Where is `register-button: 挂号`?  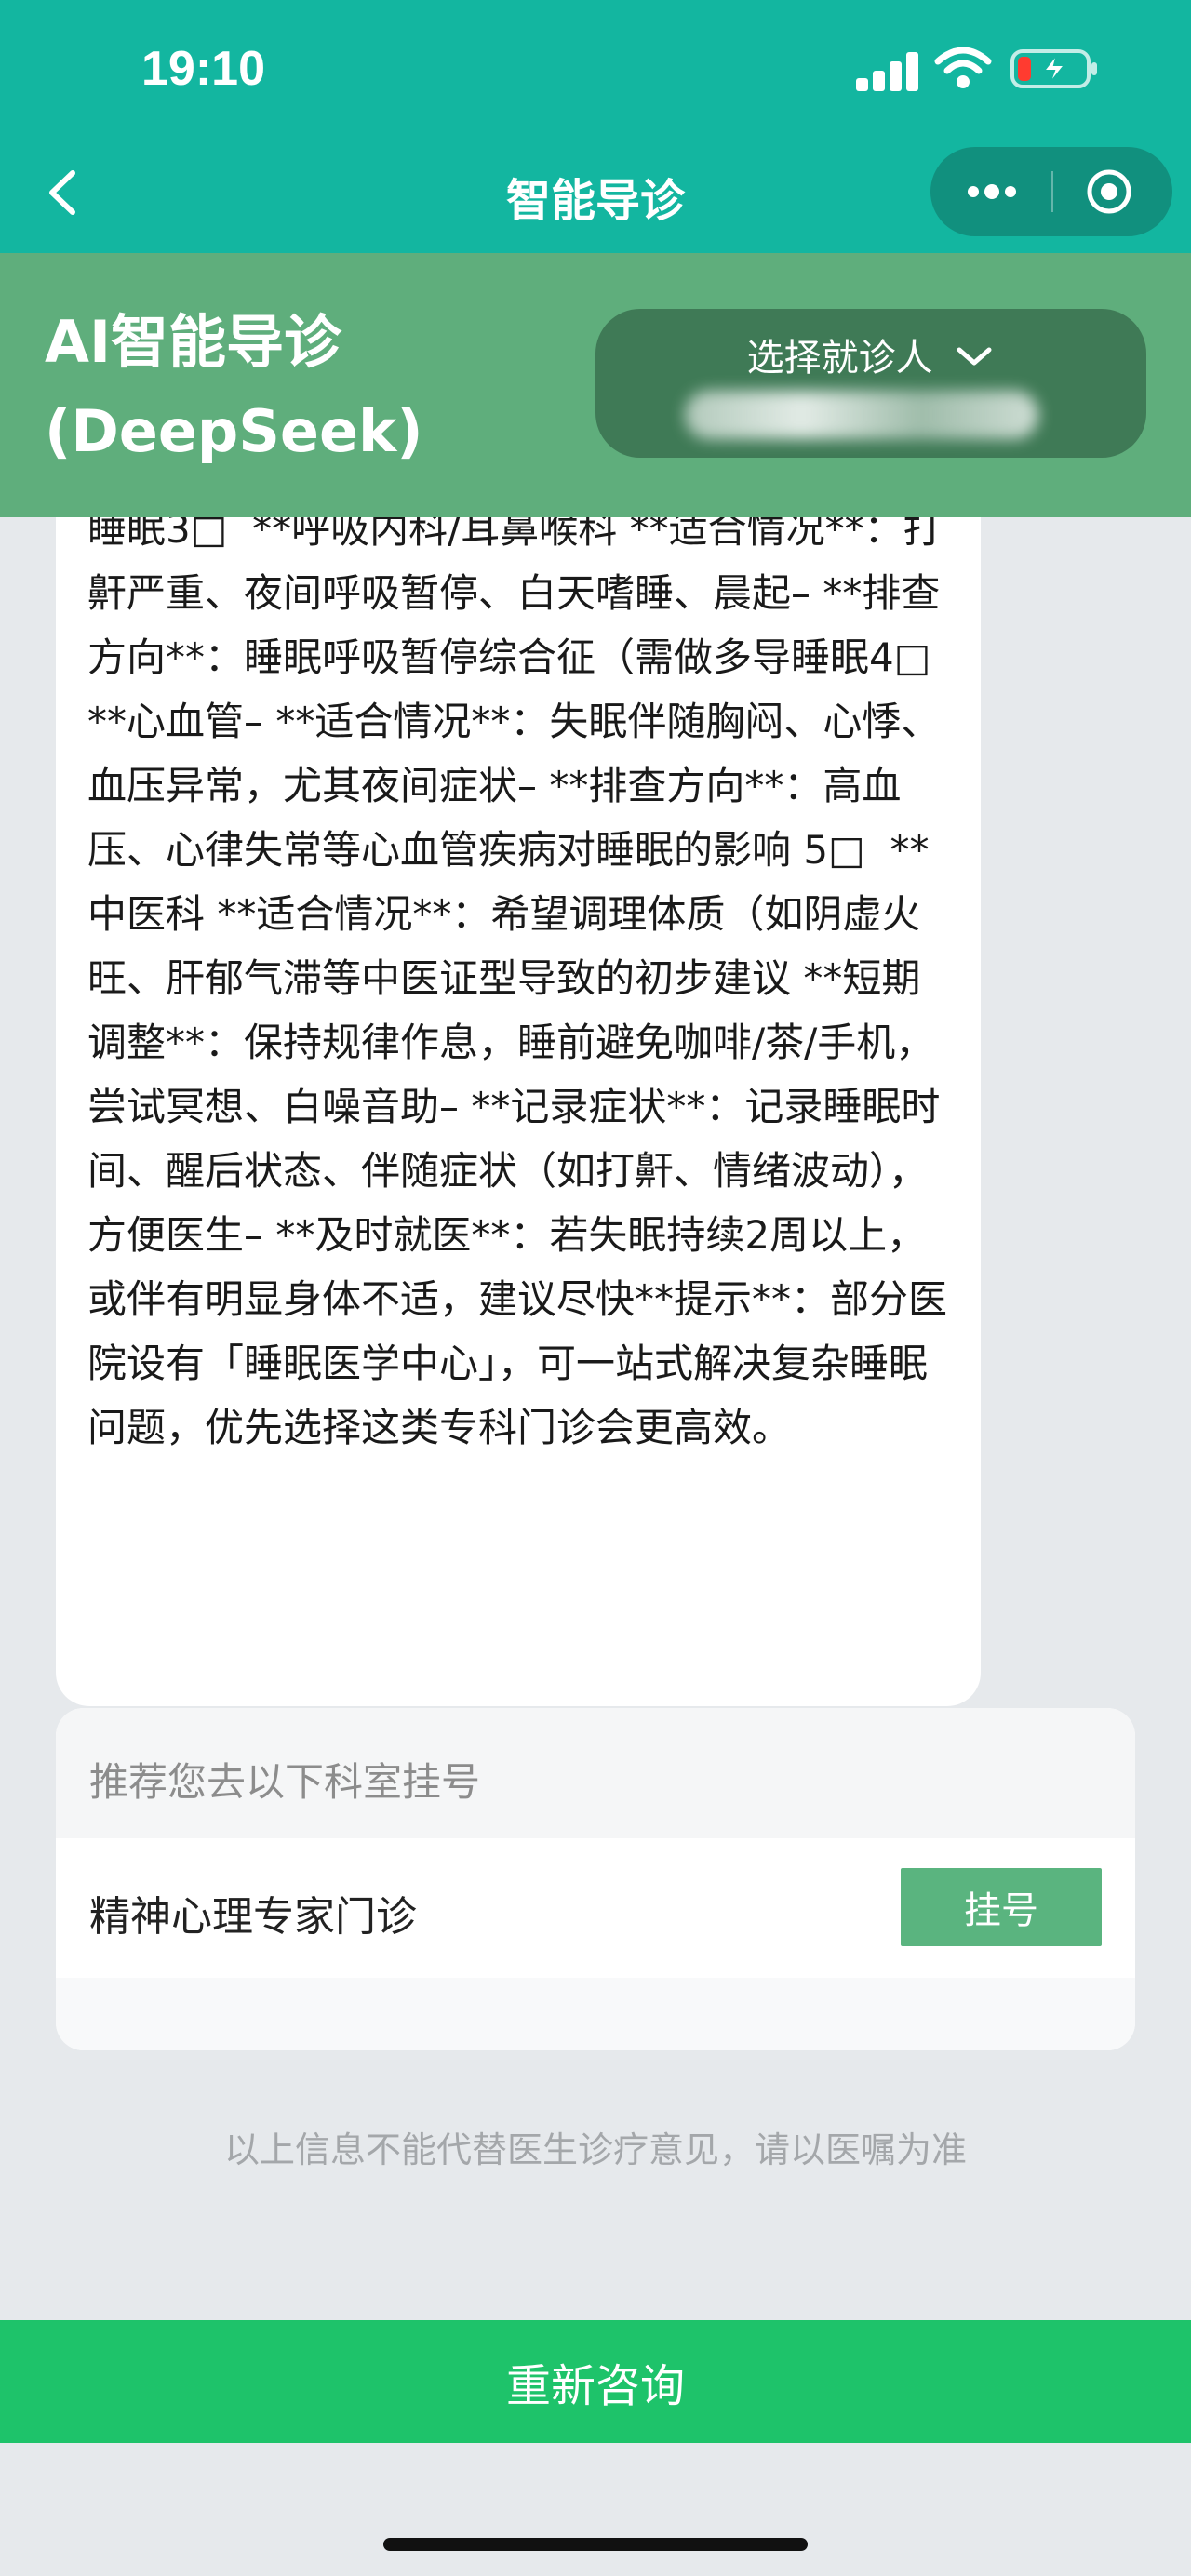 register-button: 挂号 is located at coordinates (1001, 1907).